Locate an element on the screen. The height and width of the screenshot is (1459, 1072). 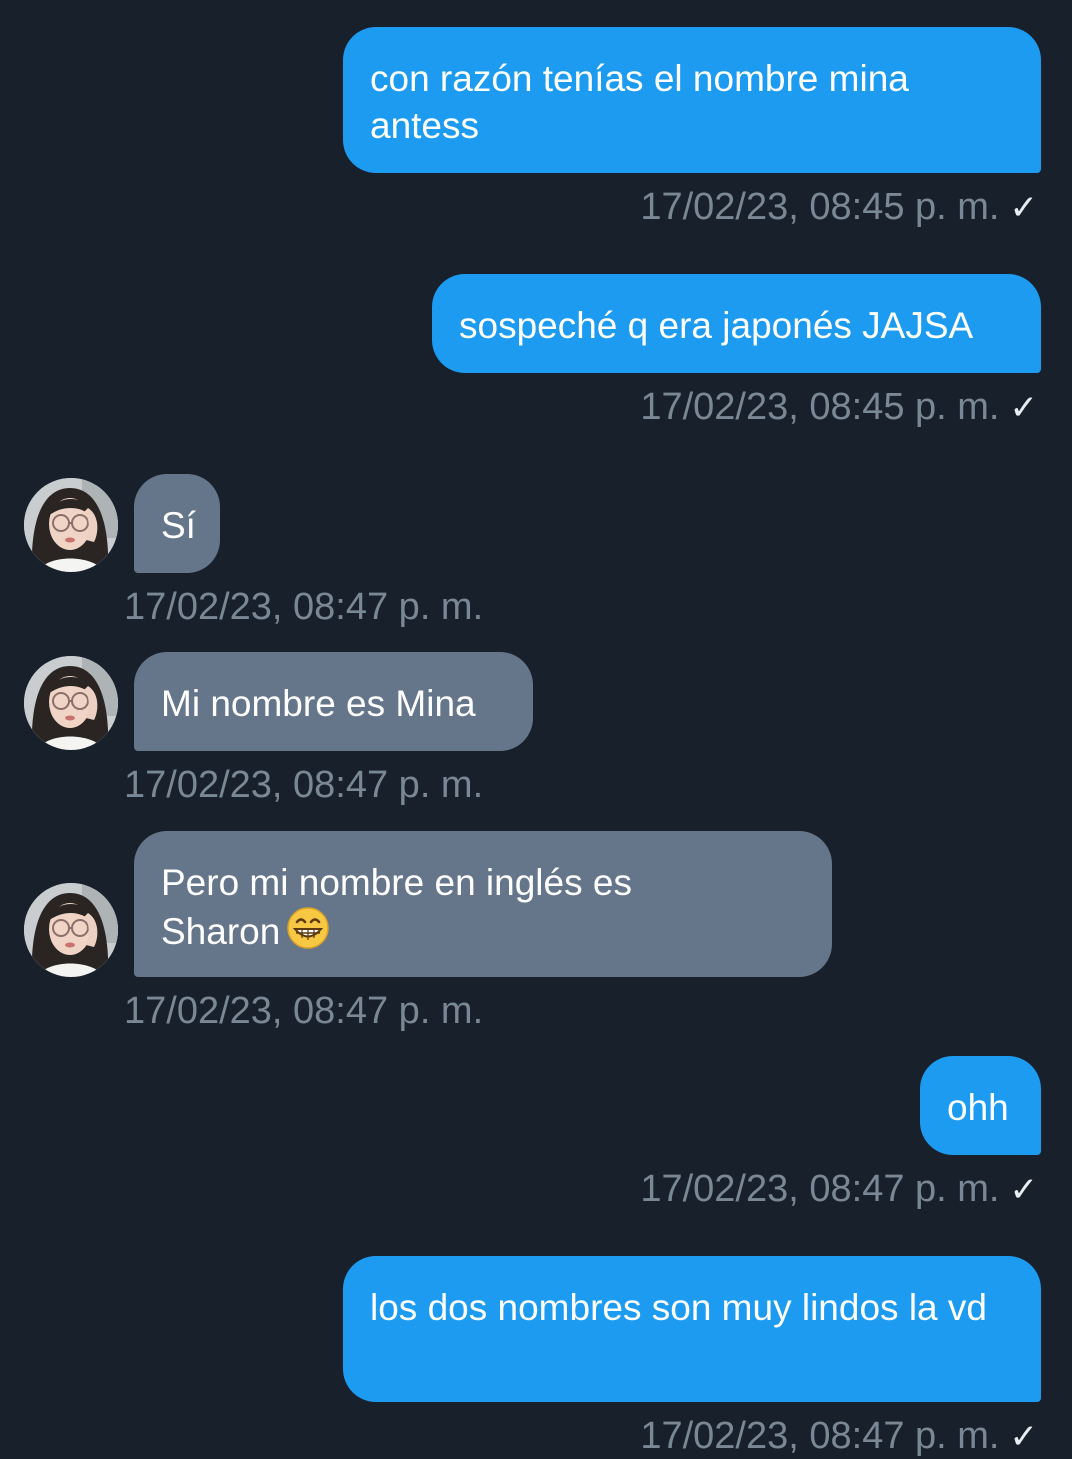
message-text-line-with-emoji: Sharon is located at coordinates (483, 933).